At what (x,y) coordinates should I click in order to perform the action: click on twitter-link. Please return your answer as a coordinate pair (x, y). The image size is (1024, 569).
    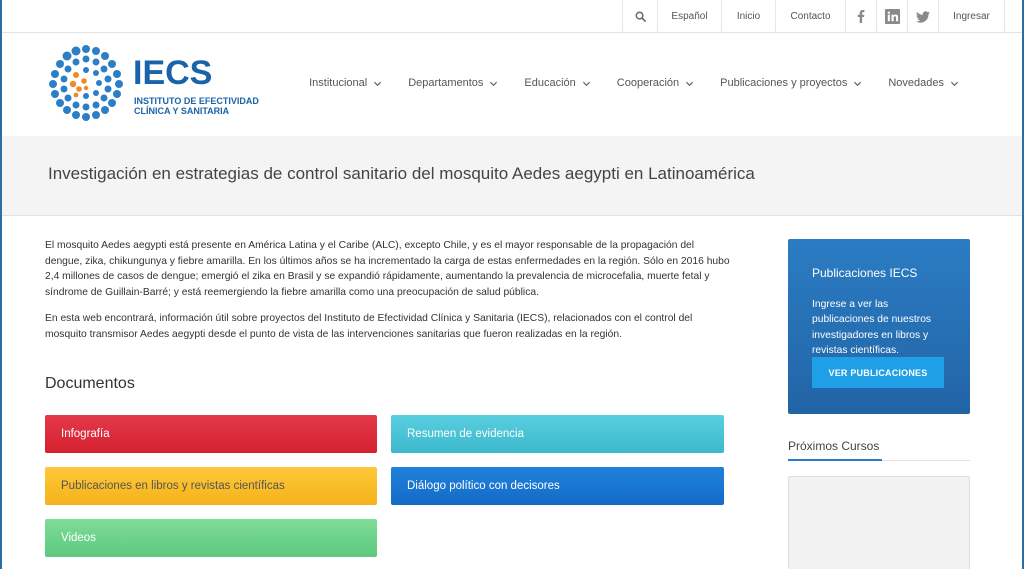
    Looking at the image, I should click on (922, 16).